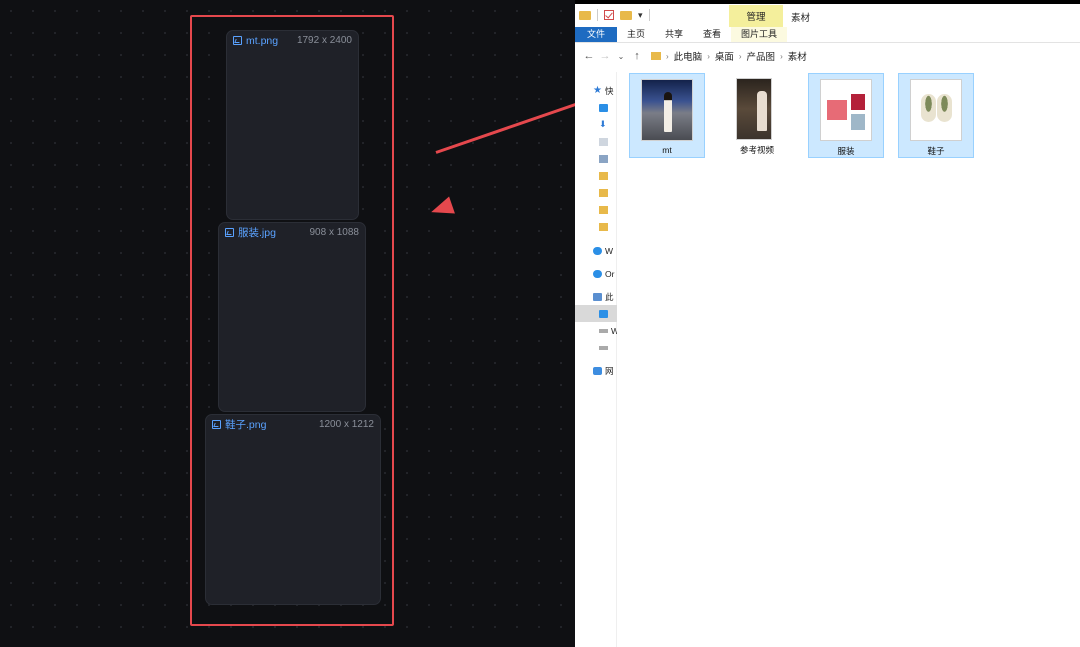 The image size is (1080, 647). What do you see at coordinates (596, 347) in the screenshot?
I see `nav-item-drive` at bounding box center [596, 347].